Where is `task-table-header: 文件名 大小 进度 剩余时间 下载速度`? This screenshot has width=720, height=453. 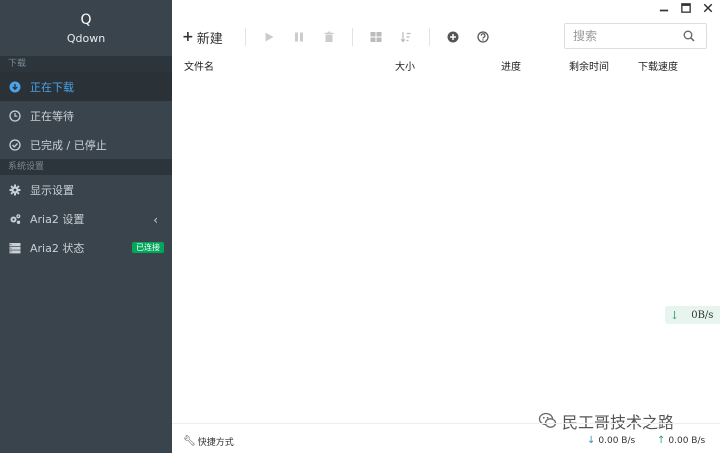
task-table-header: 文件名 大小 进度 剩余时间 下载速度 is located at coordinates (446, 64).